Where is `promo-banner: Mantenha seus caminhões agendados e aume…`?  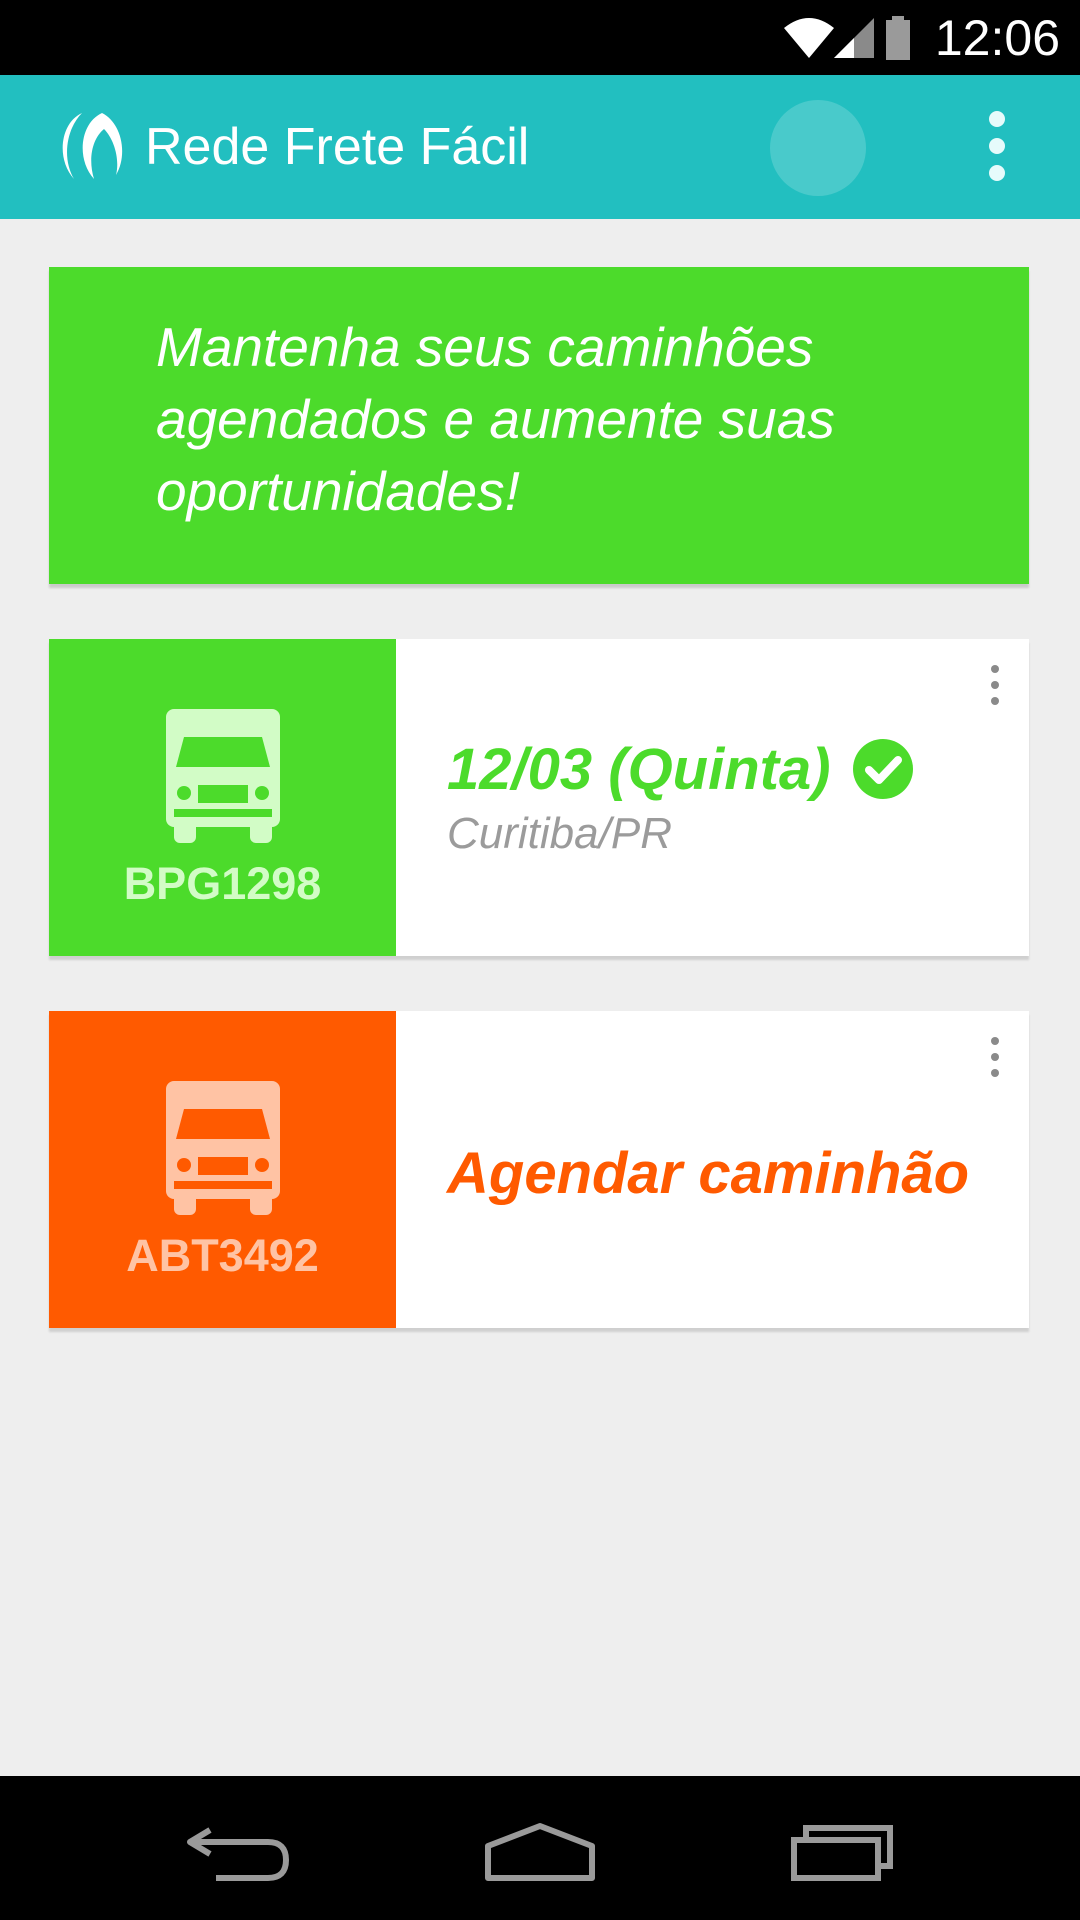 promo-banner: Mantenha seus caminhões agendados e aume… is located at coordinates (539, 425).